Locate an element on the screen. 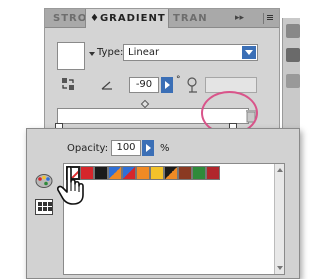 The width and height of the screenshot is (320, 279). opacity-input: 100 is located at coordinates (126, 148).